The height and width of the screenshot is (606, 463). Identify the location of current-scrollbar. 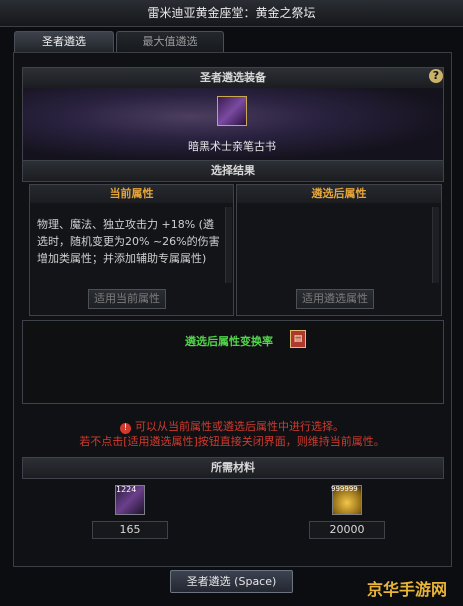
(228, 245).